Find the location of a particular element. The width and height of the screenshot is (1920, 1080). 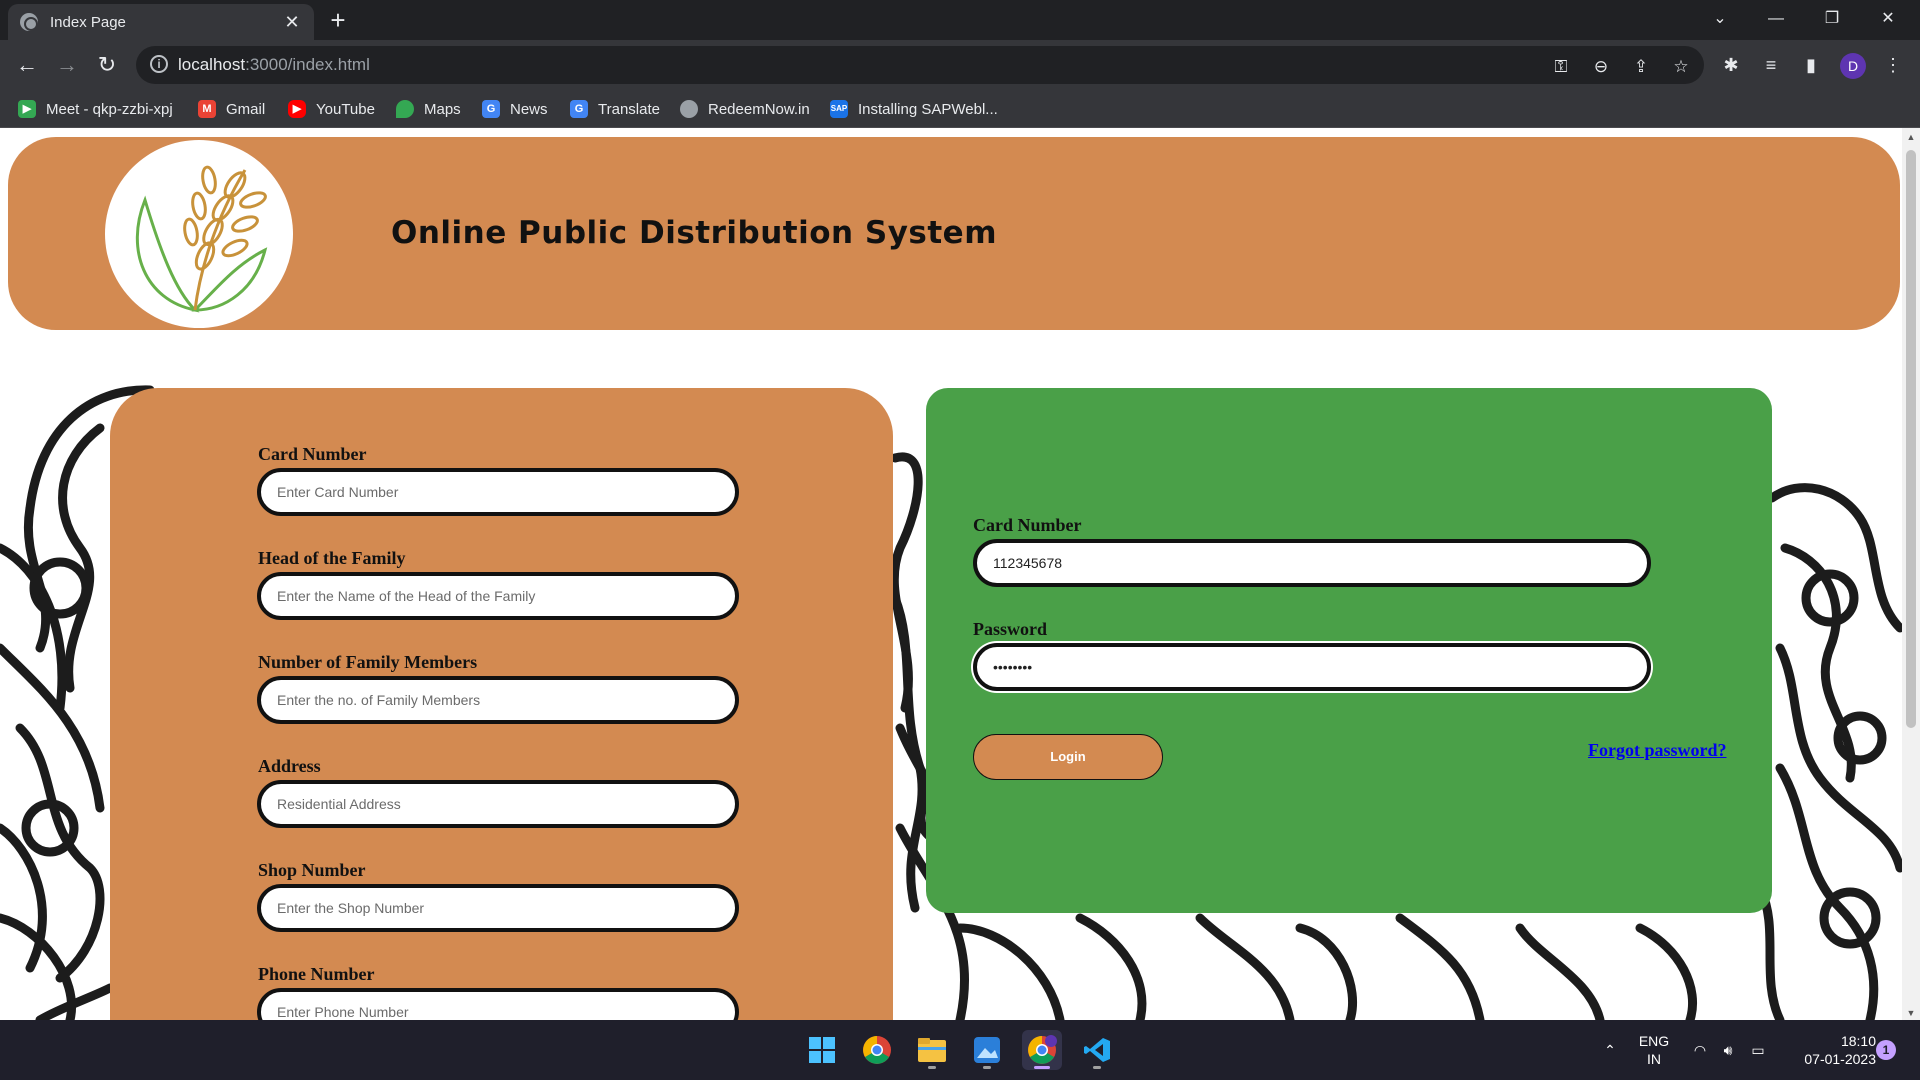

gmail-icon: M is located at coordinates (207, 109).